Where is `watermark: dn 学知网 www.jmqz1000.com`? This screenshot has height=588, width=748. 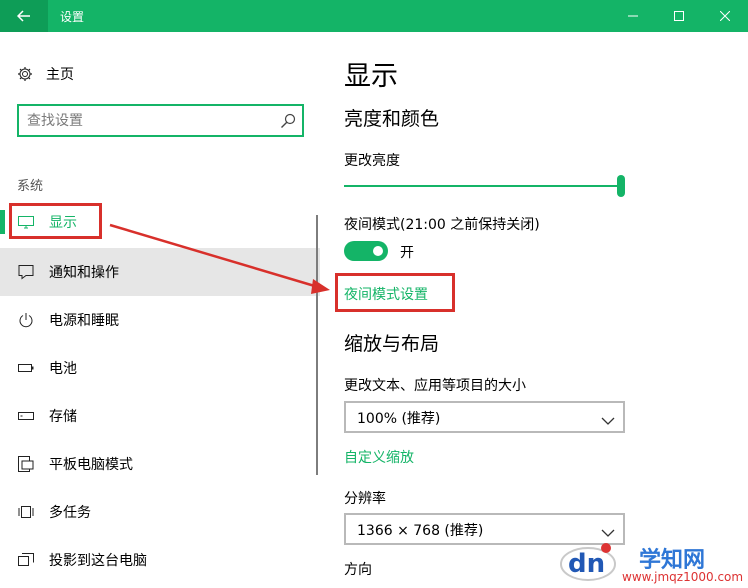 watermark: dn 学知网 www.jmqz1000.com is located at coordinates (651, 560).